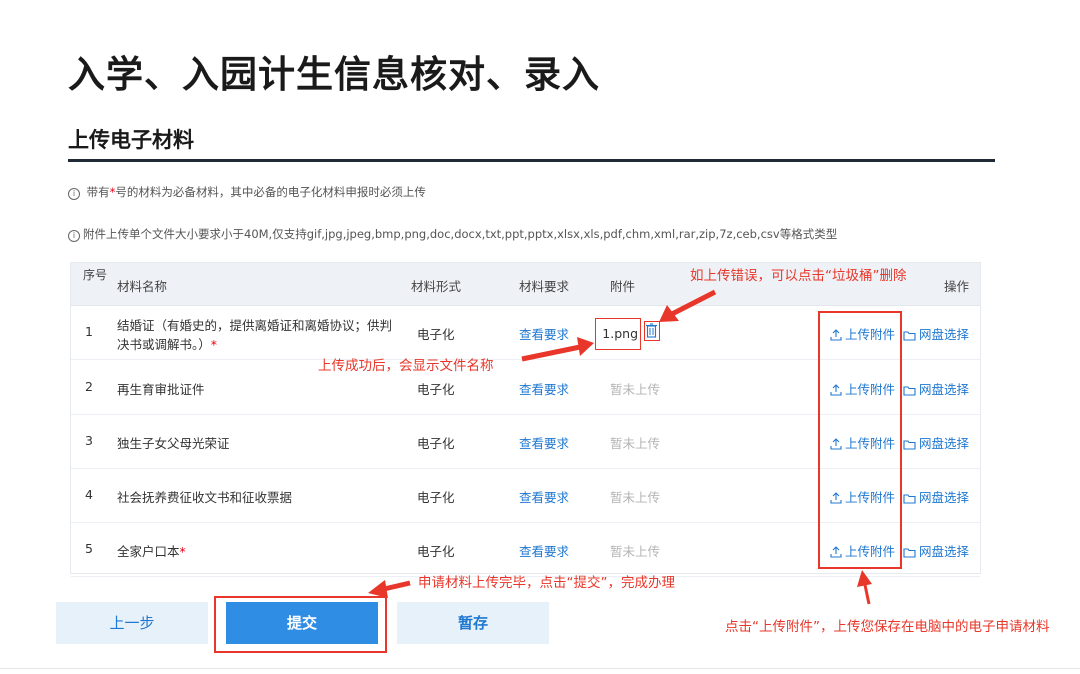 The width and height of the screenshot is (1080, 674). Describe the element at coordinates (89, 386) in the screenshot. I see `row-index: 2` at that location.